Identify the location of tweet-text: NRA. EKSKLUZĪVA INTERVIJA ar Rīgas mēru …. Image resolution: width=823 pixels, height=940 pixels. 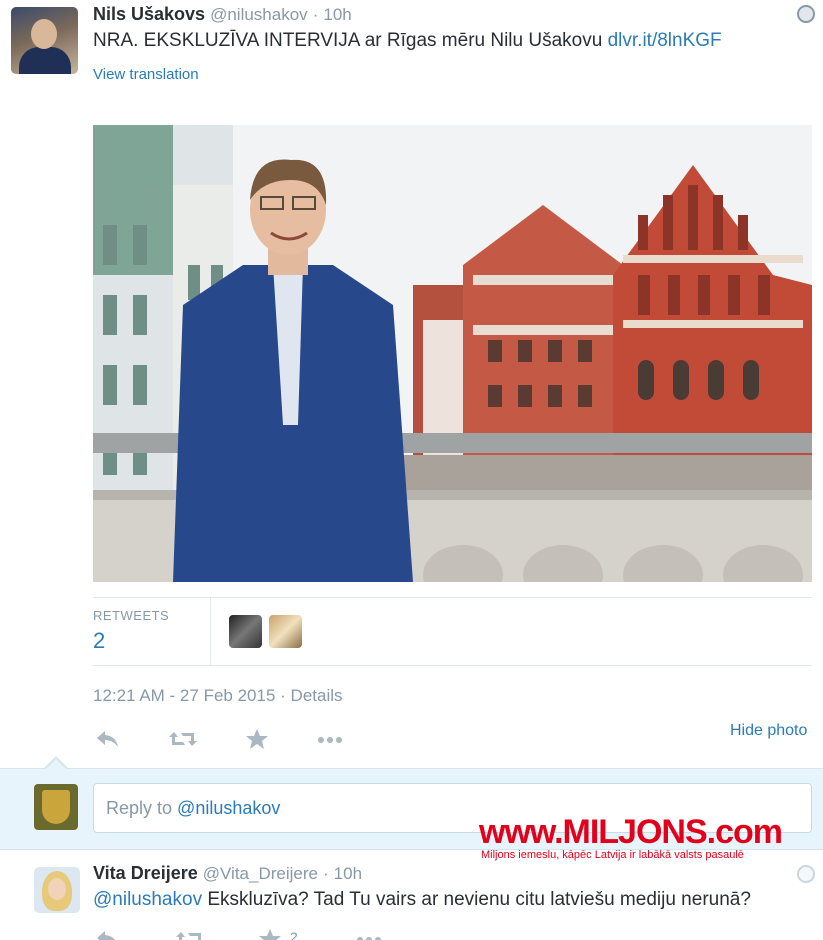
(407, 41).